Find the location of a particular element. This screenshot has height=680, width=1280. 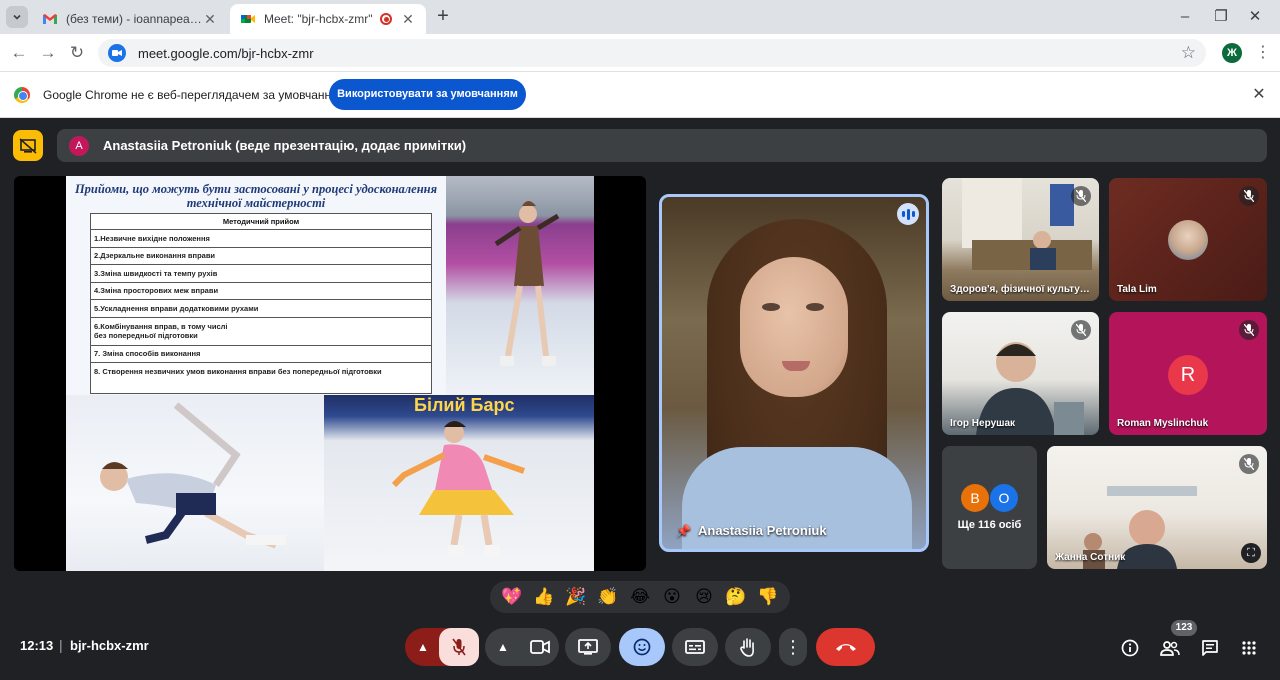

maximize-icon: ❐ is located at coordinates (1221, 17).